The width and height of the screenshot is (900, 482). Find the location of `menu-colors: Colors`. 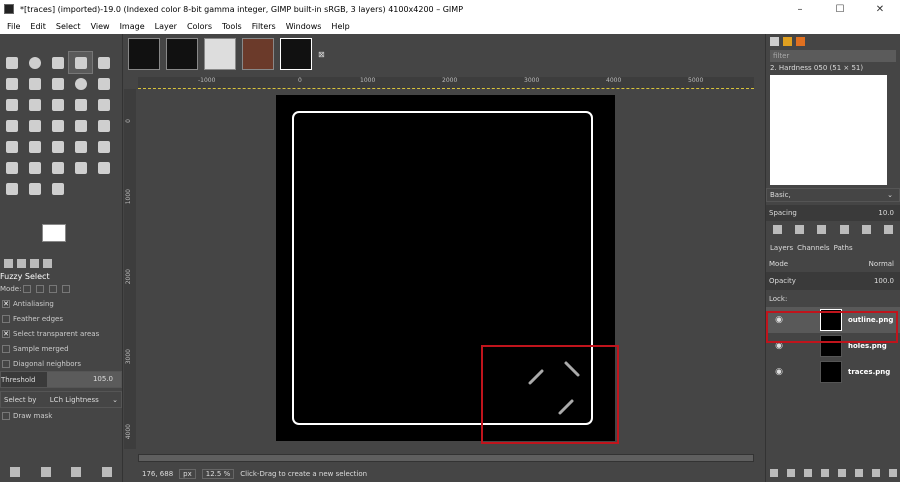

menu-colors: Colors is located at coordinates (199, 26).